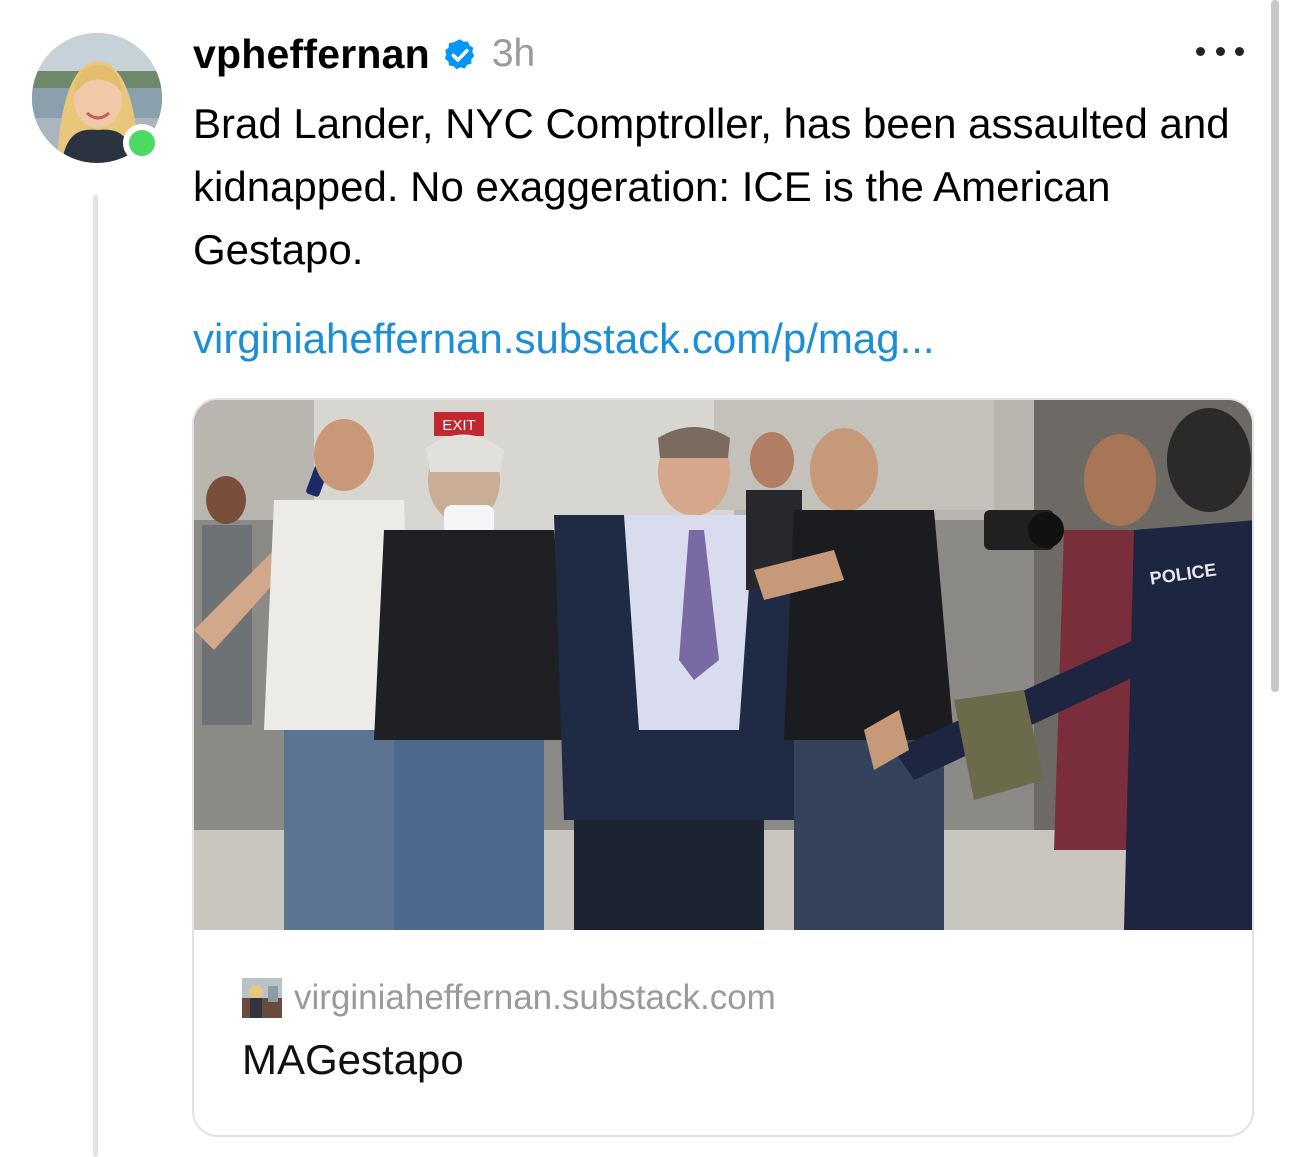  I want to click on exit-sign: EXIT, so click(458, 425).